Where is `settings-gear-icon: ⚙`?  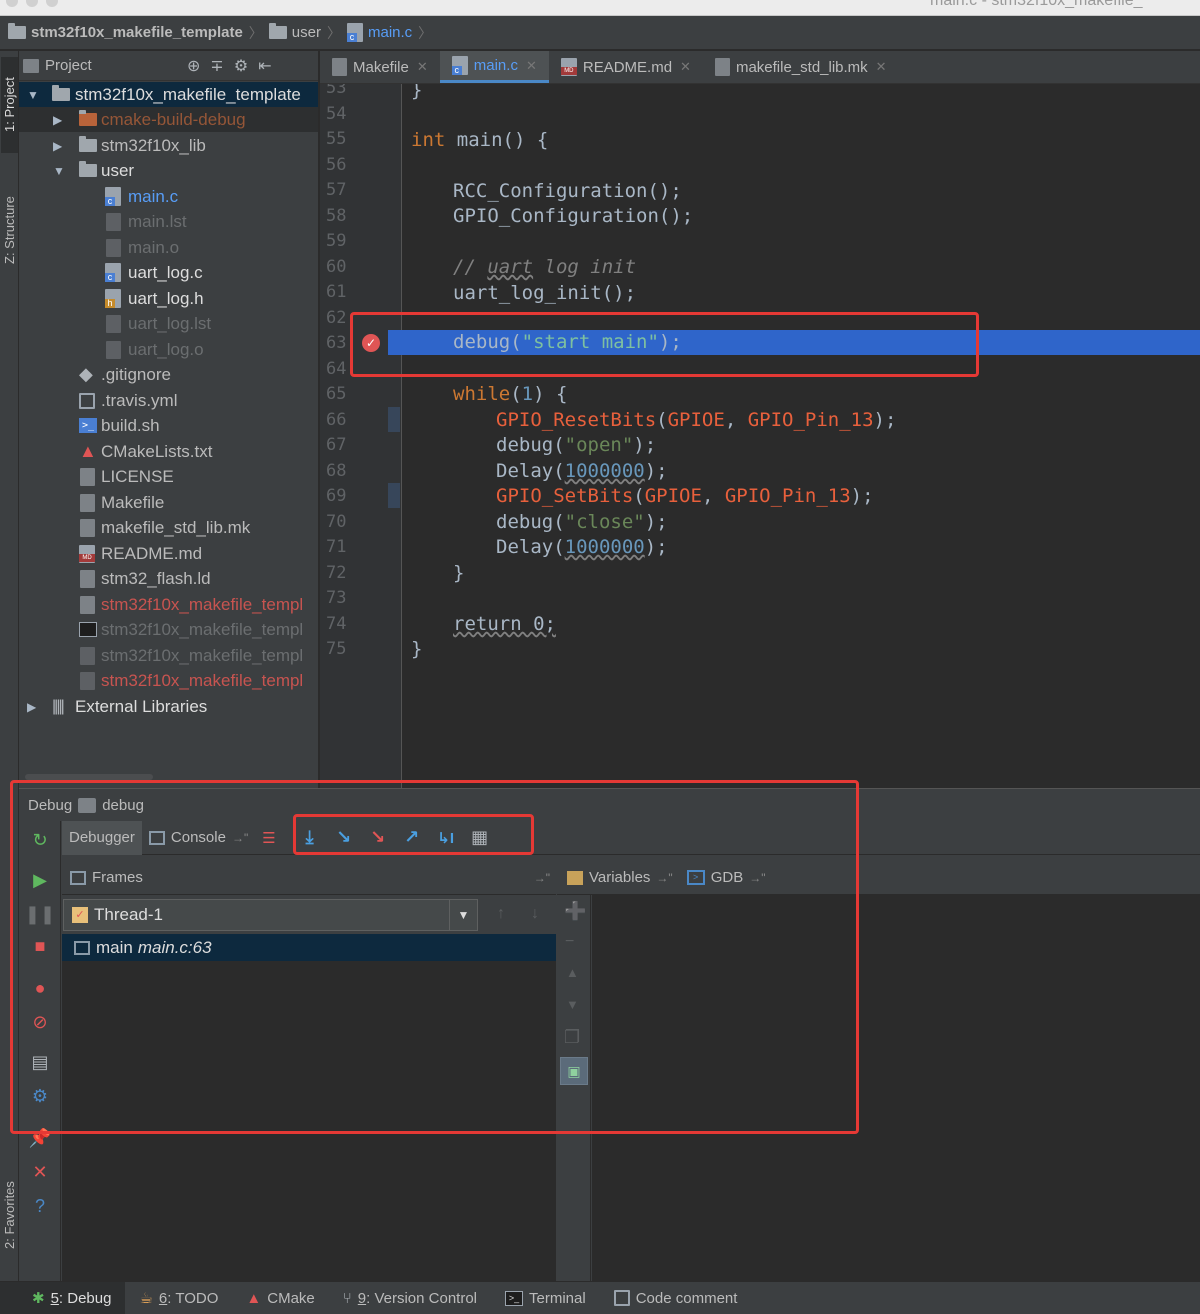 settings-gear-icon: ⚙ is located at coordinates (241, 66).